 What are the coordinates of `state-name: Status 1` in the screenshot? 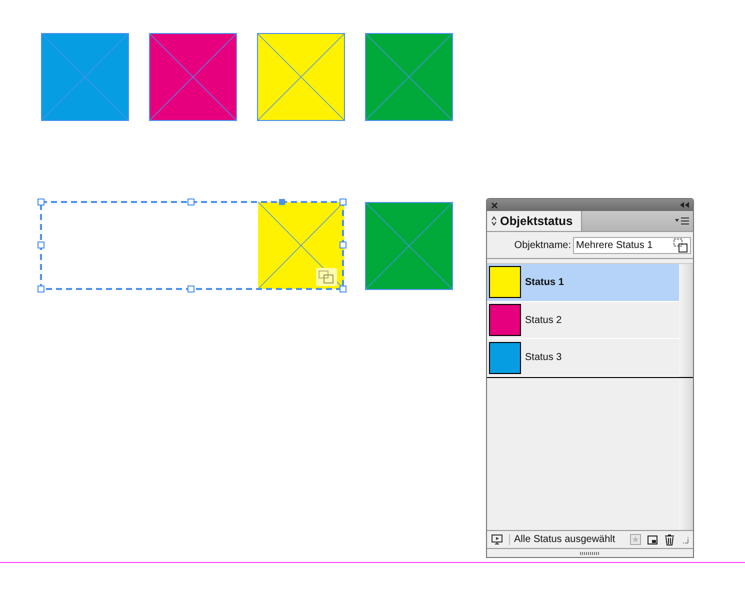 It's located at (544, 282).